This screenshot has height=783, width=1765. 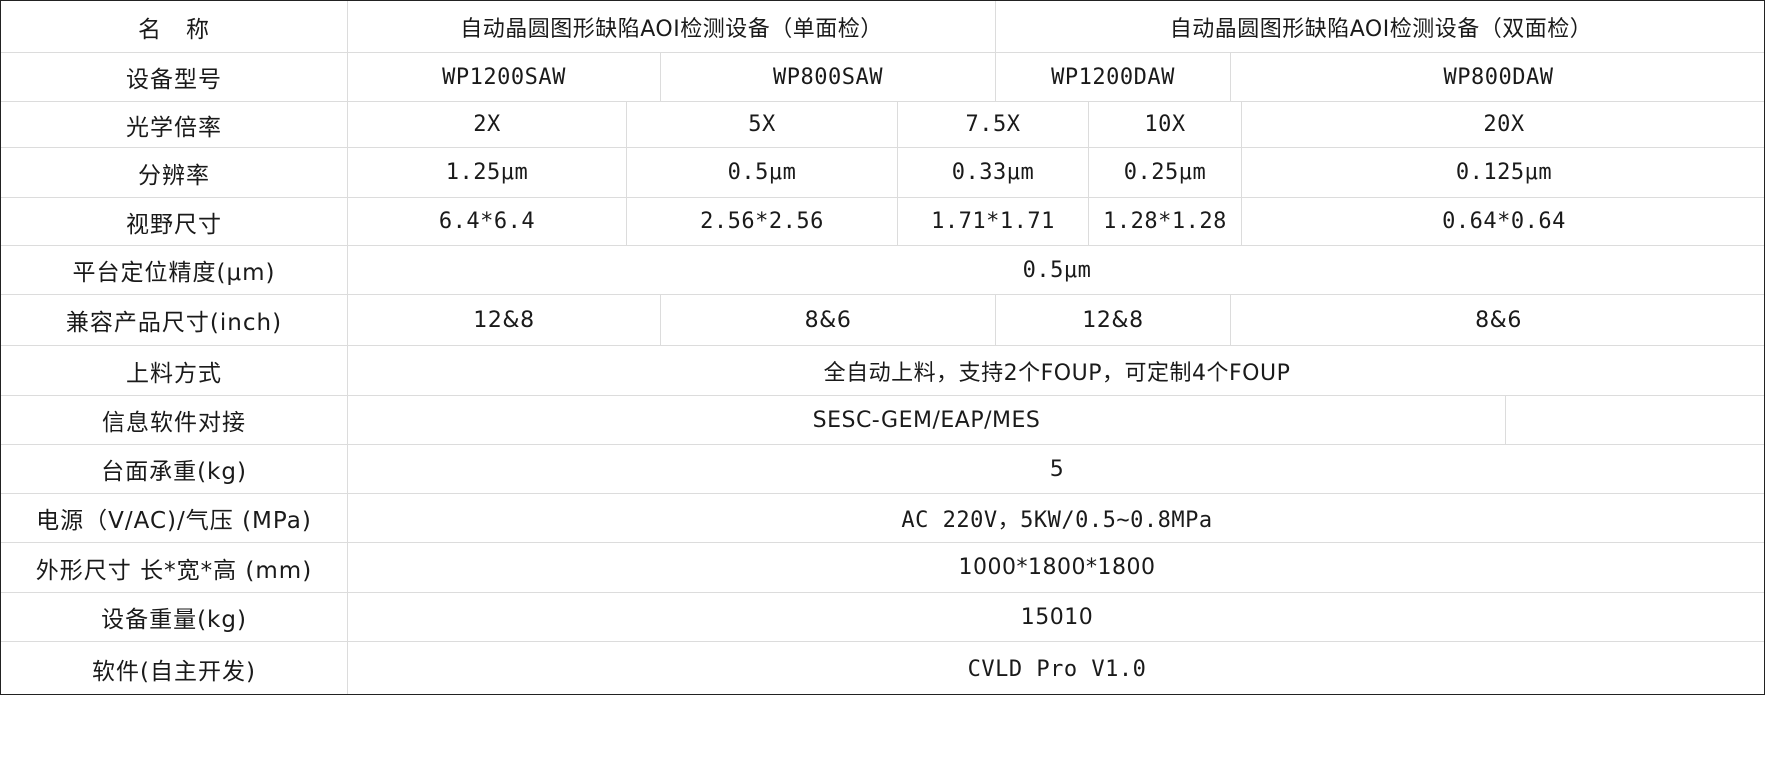 I want to click on row-label: 光学倍率, so click(x=174, y=125).